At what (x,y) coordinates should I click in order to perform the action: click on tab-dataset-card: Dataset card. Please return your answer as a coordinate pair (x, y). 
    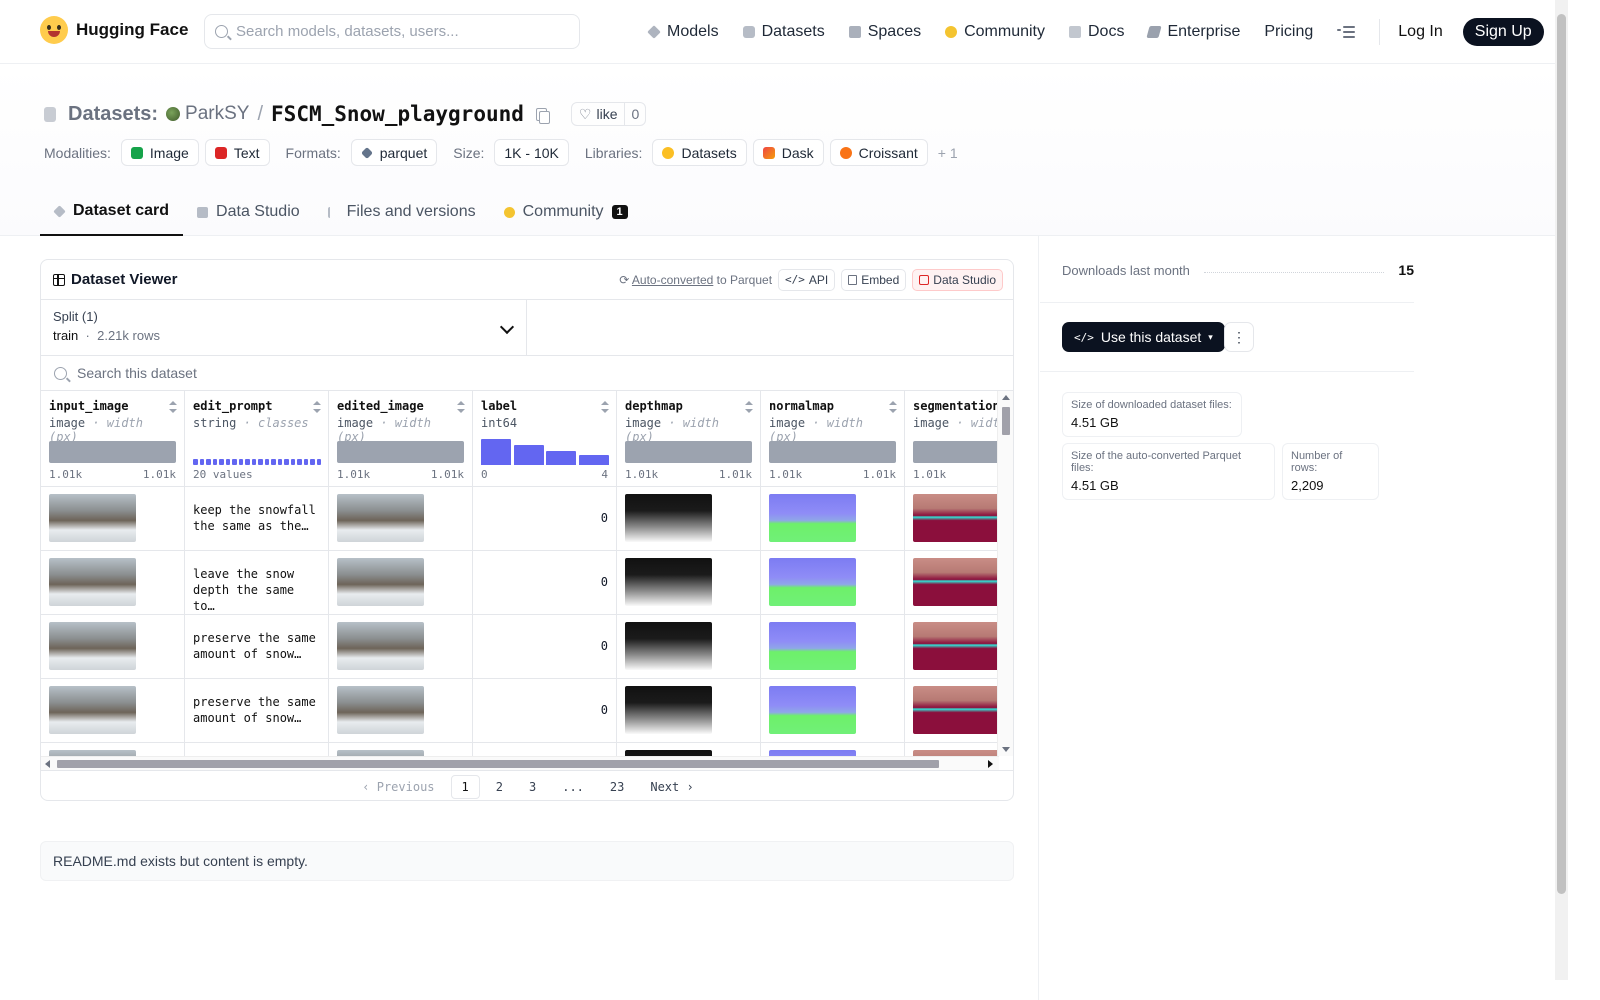
    Looking at the image, I should click on (112, 212).